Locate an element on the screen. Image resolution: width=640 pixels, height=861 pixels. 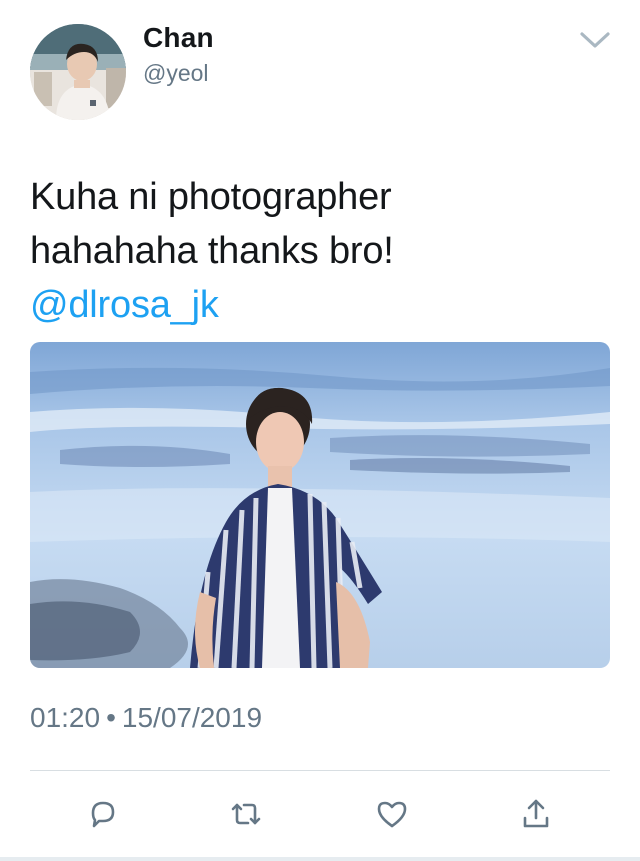
timestamp: 01:20 • 15/07/2019 is located at coordinates (146, 718).